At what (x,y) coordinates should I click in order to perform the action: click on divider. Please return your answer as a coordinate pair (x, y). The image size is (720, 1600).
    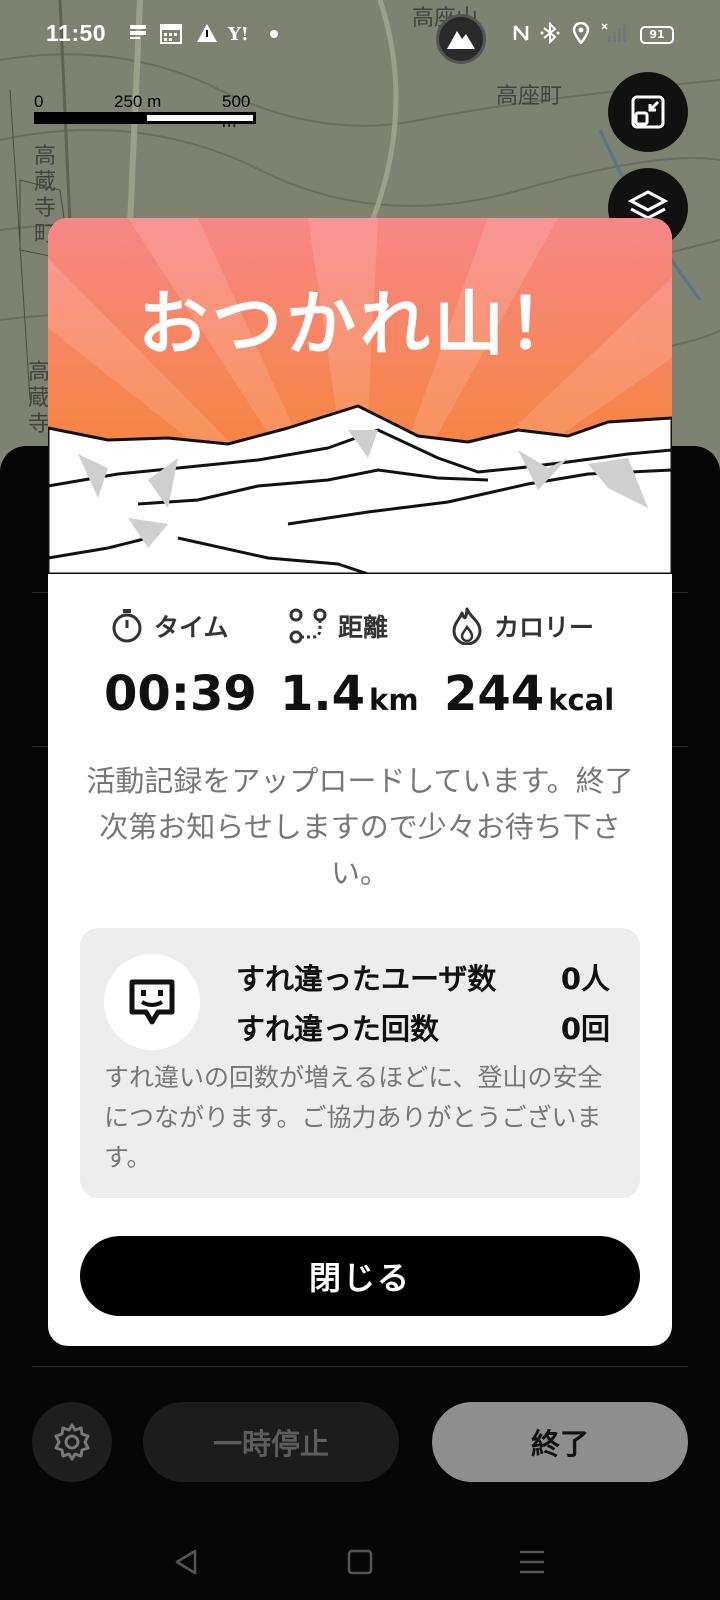
    Looking at the image, I should click on (360, 1366).